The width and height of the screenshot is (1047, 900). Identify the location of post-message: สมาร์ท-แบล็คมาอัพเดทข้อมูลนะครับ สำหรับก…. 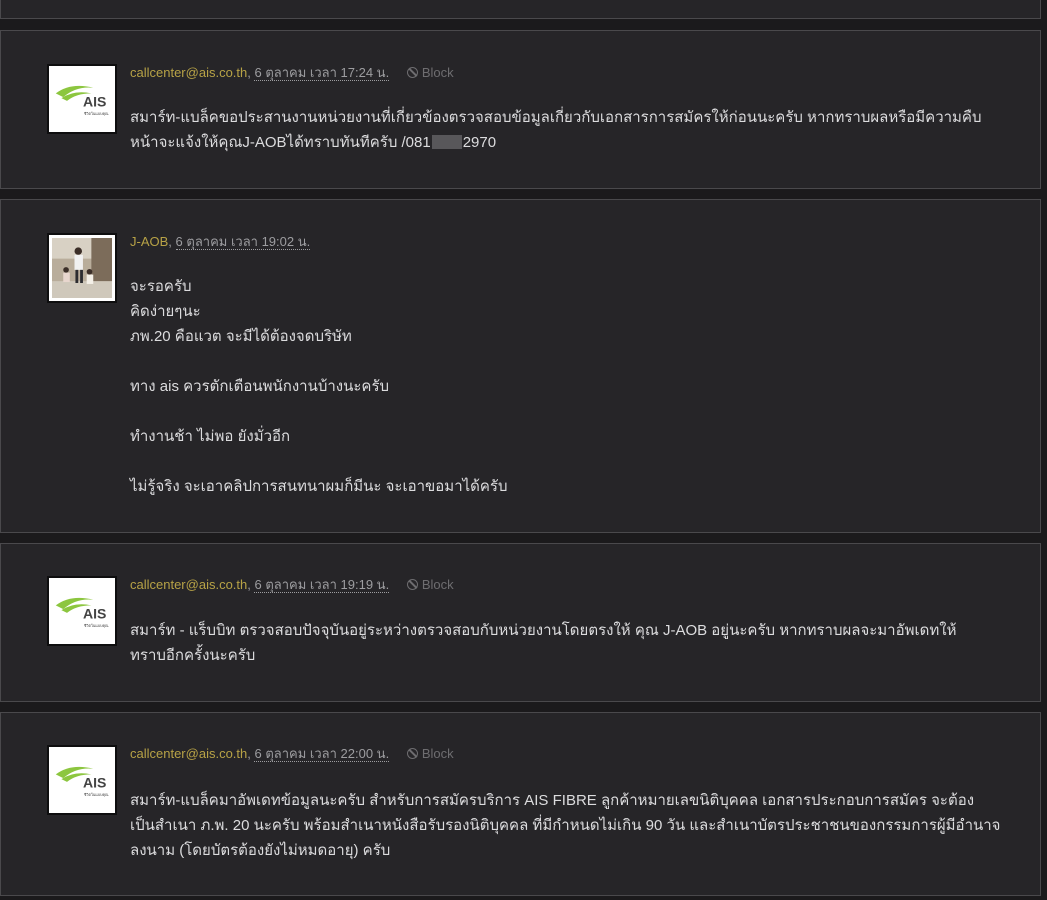
(570, 825).